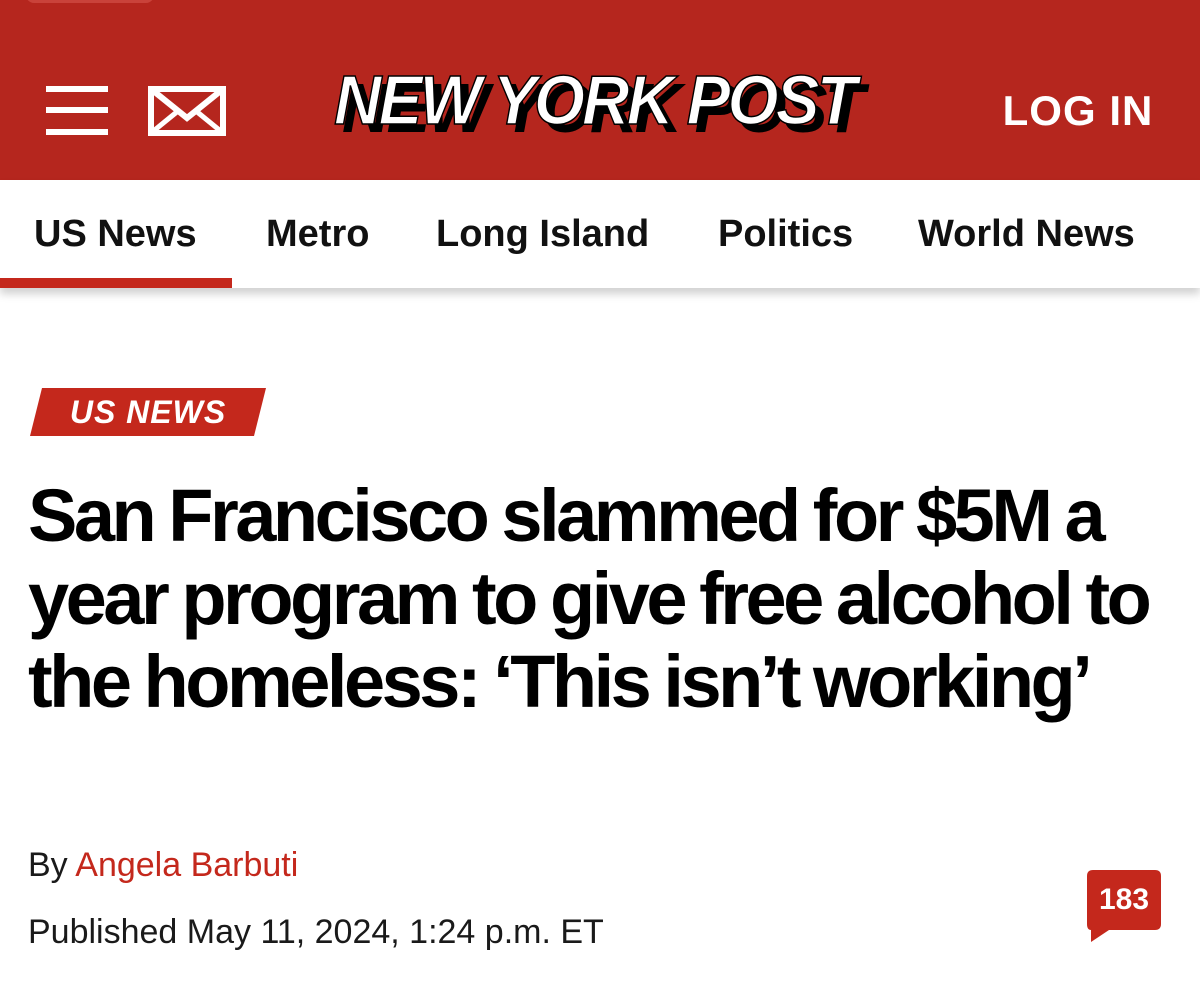 The height and width of the screenshot is (1008, 1200). Describe the element at coordinates (1124, 899) in the screenshot. I see `comment-count: 183` at that location.